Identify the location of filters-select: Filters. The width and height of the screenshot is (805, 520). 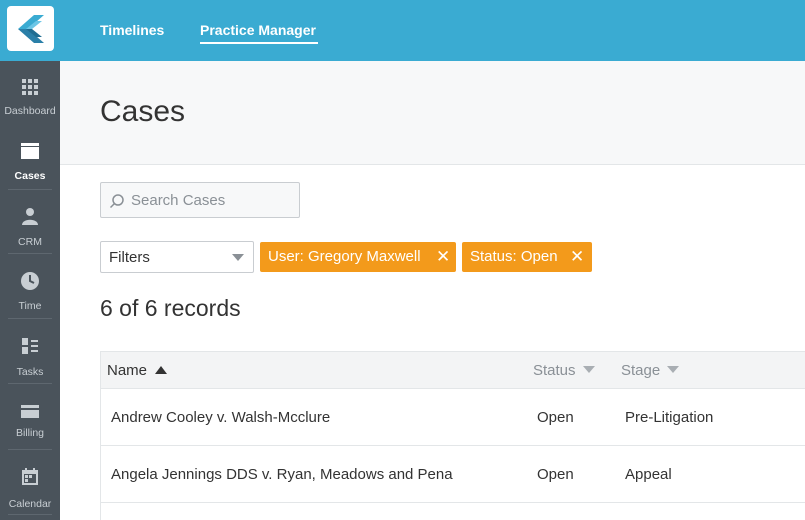
(177, 257).